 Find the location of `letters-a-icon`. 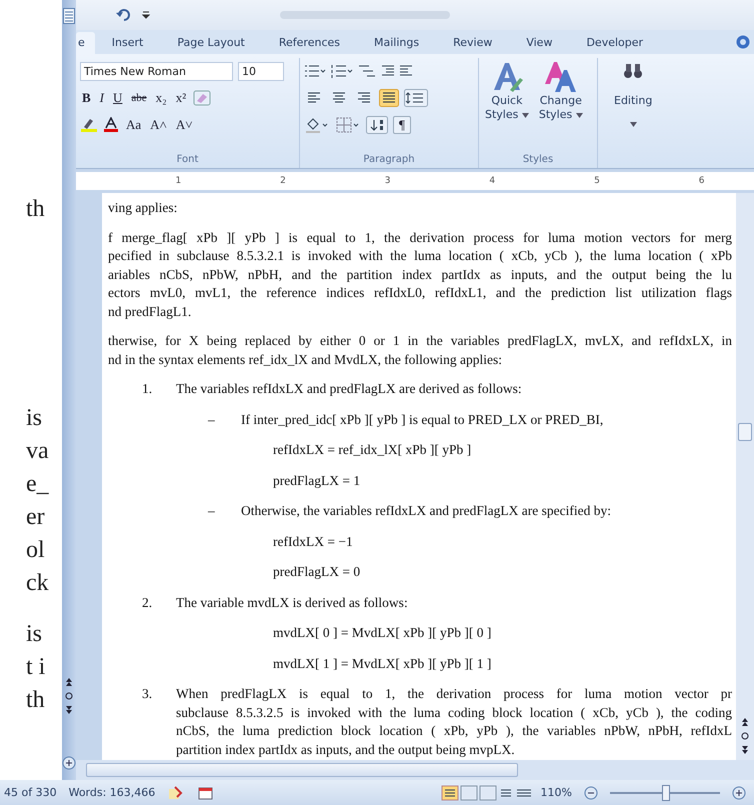

letters-a-icon is located at coordinates (560, 77).